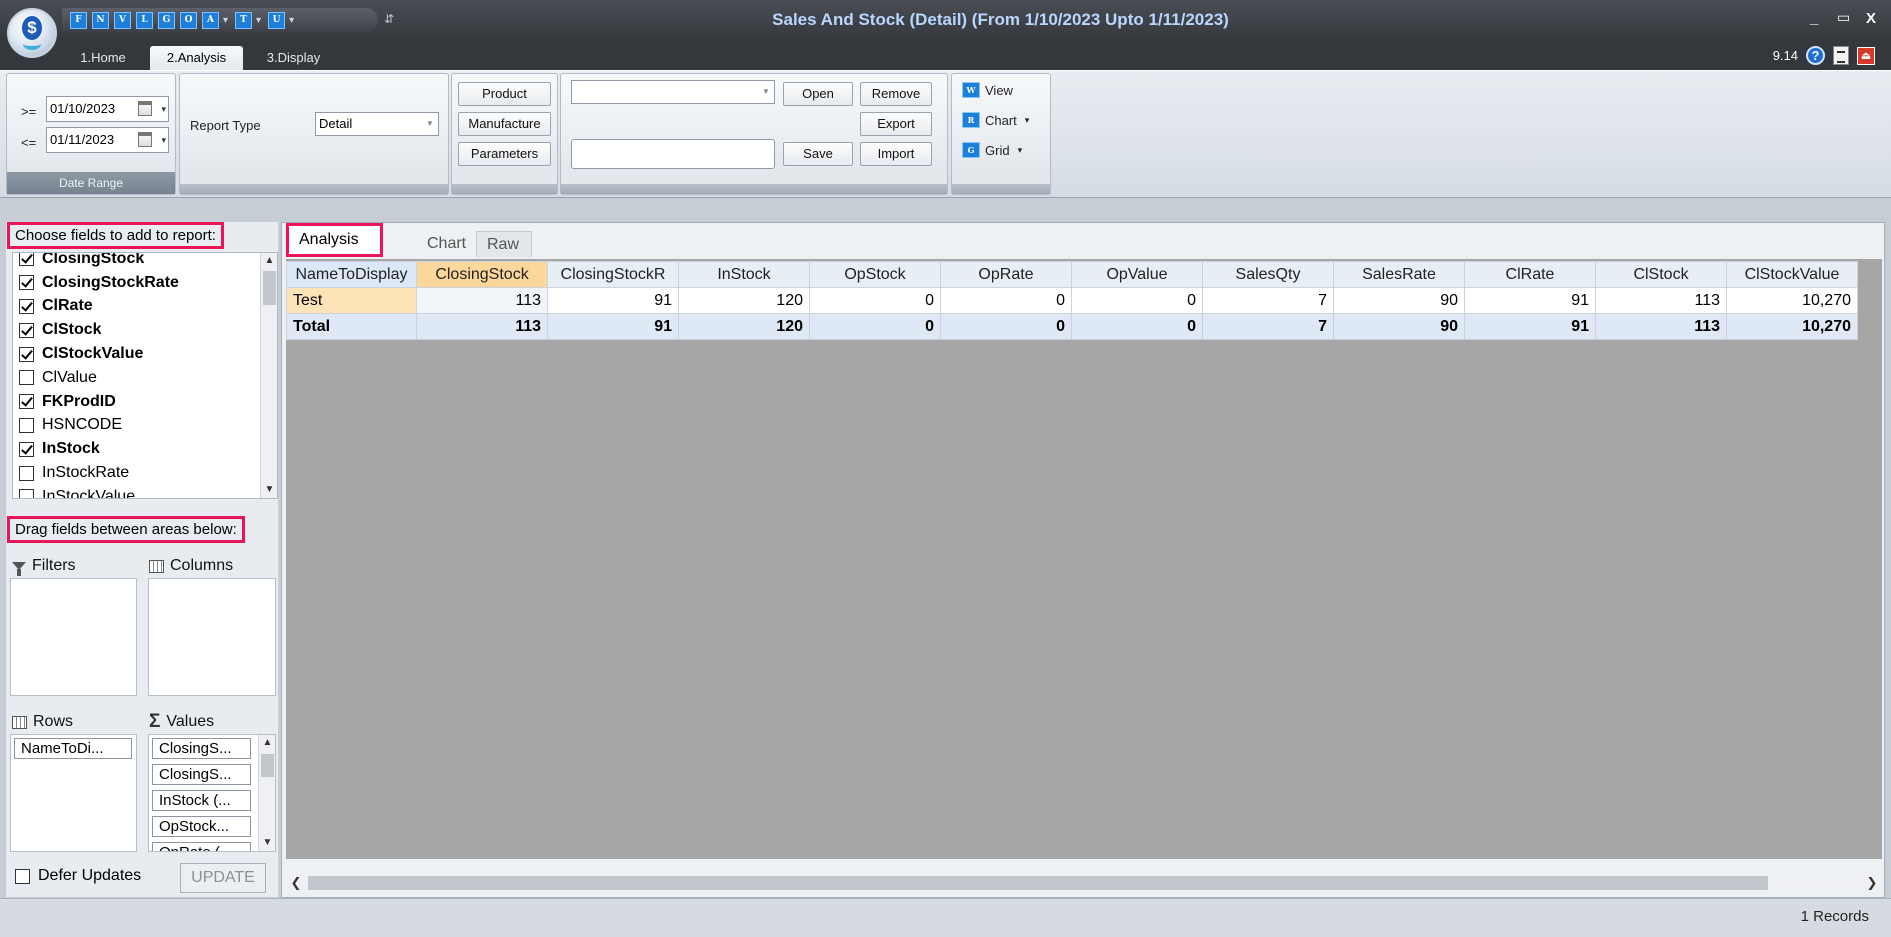 The image size is (1891, 937). What do you see at coordinates (107, 109) in the screenshot?
I see `from-date-picker: 01/10/2023 ▾` at bounding box center [107, 109].